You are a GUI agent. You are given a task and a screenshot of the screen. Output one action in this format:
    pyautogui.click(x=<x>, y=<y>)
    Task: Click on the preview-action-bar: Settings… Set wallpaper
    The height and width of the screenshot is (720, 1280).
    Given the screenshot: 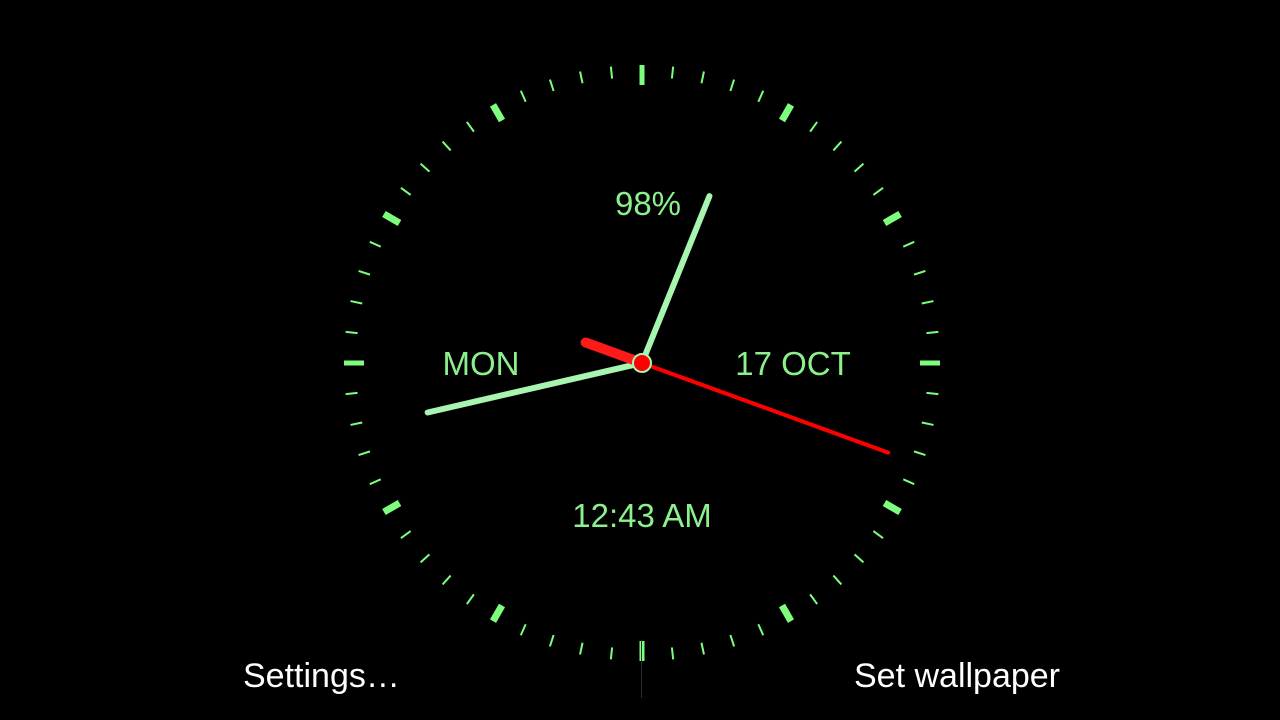 What is the action you would take?
    pyautogui.click(x=640, y=680)
    